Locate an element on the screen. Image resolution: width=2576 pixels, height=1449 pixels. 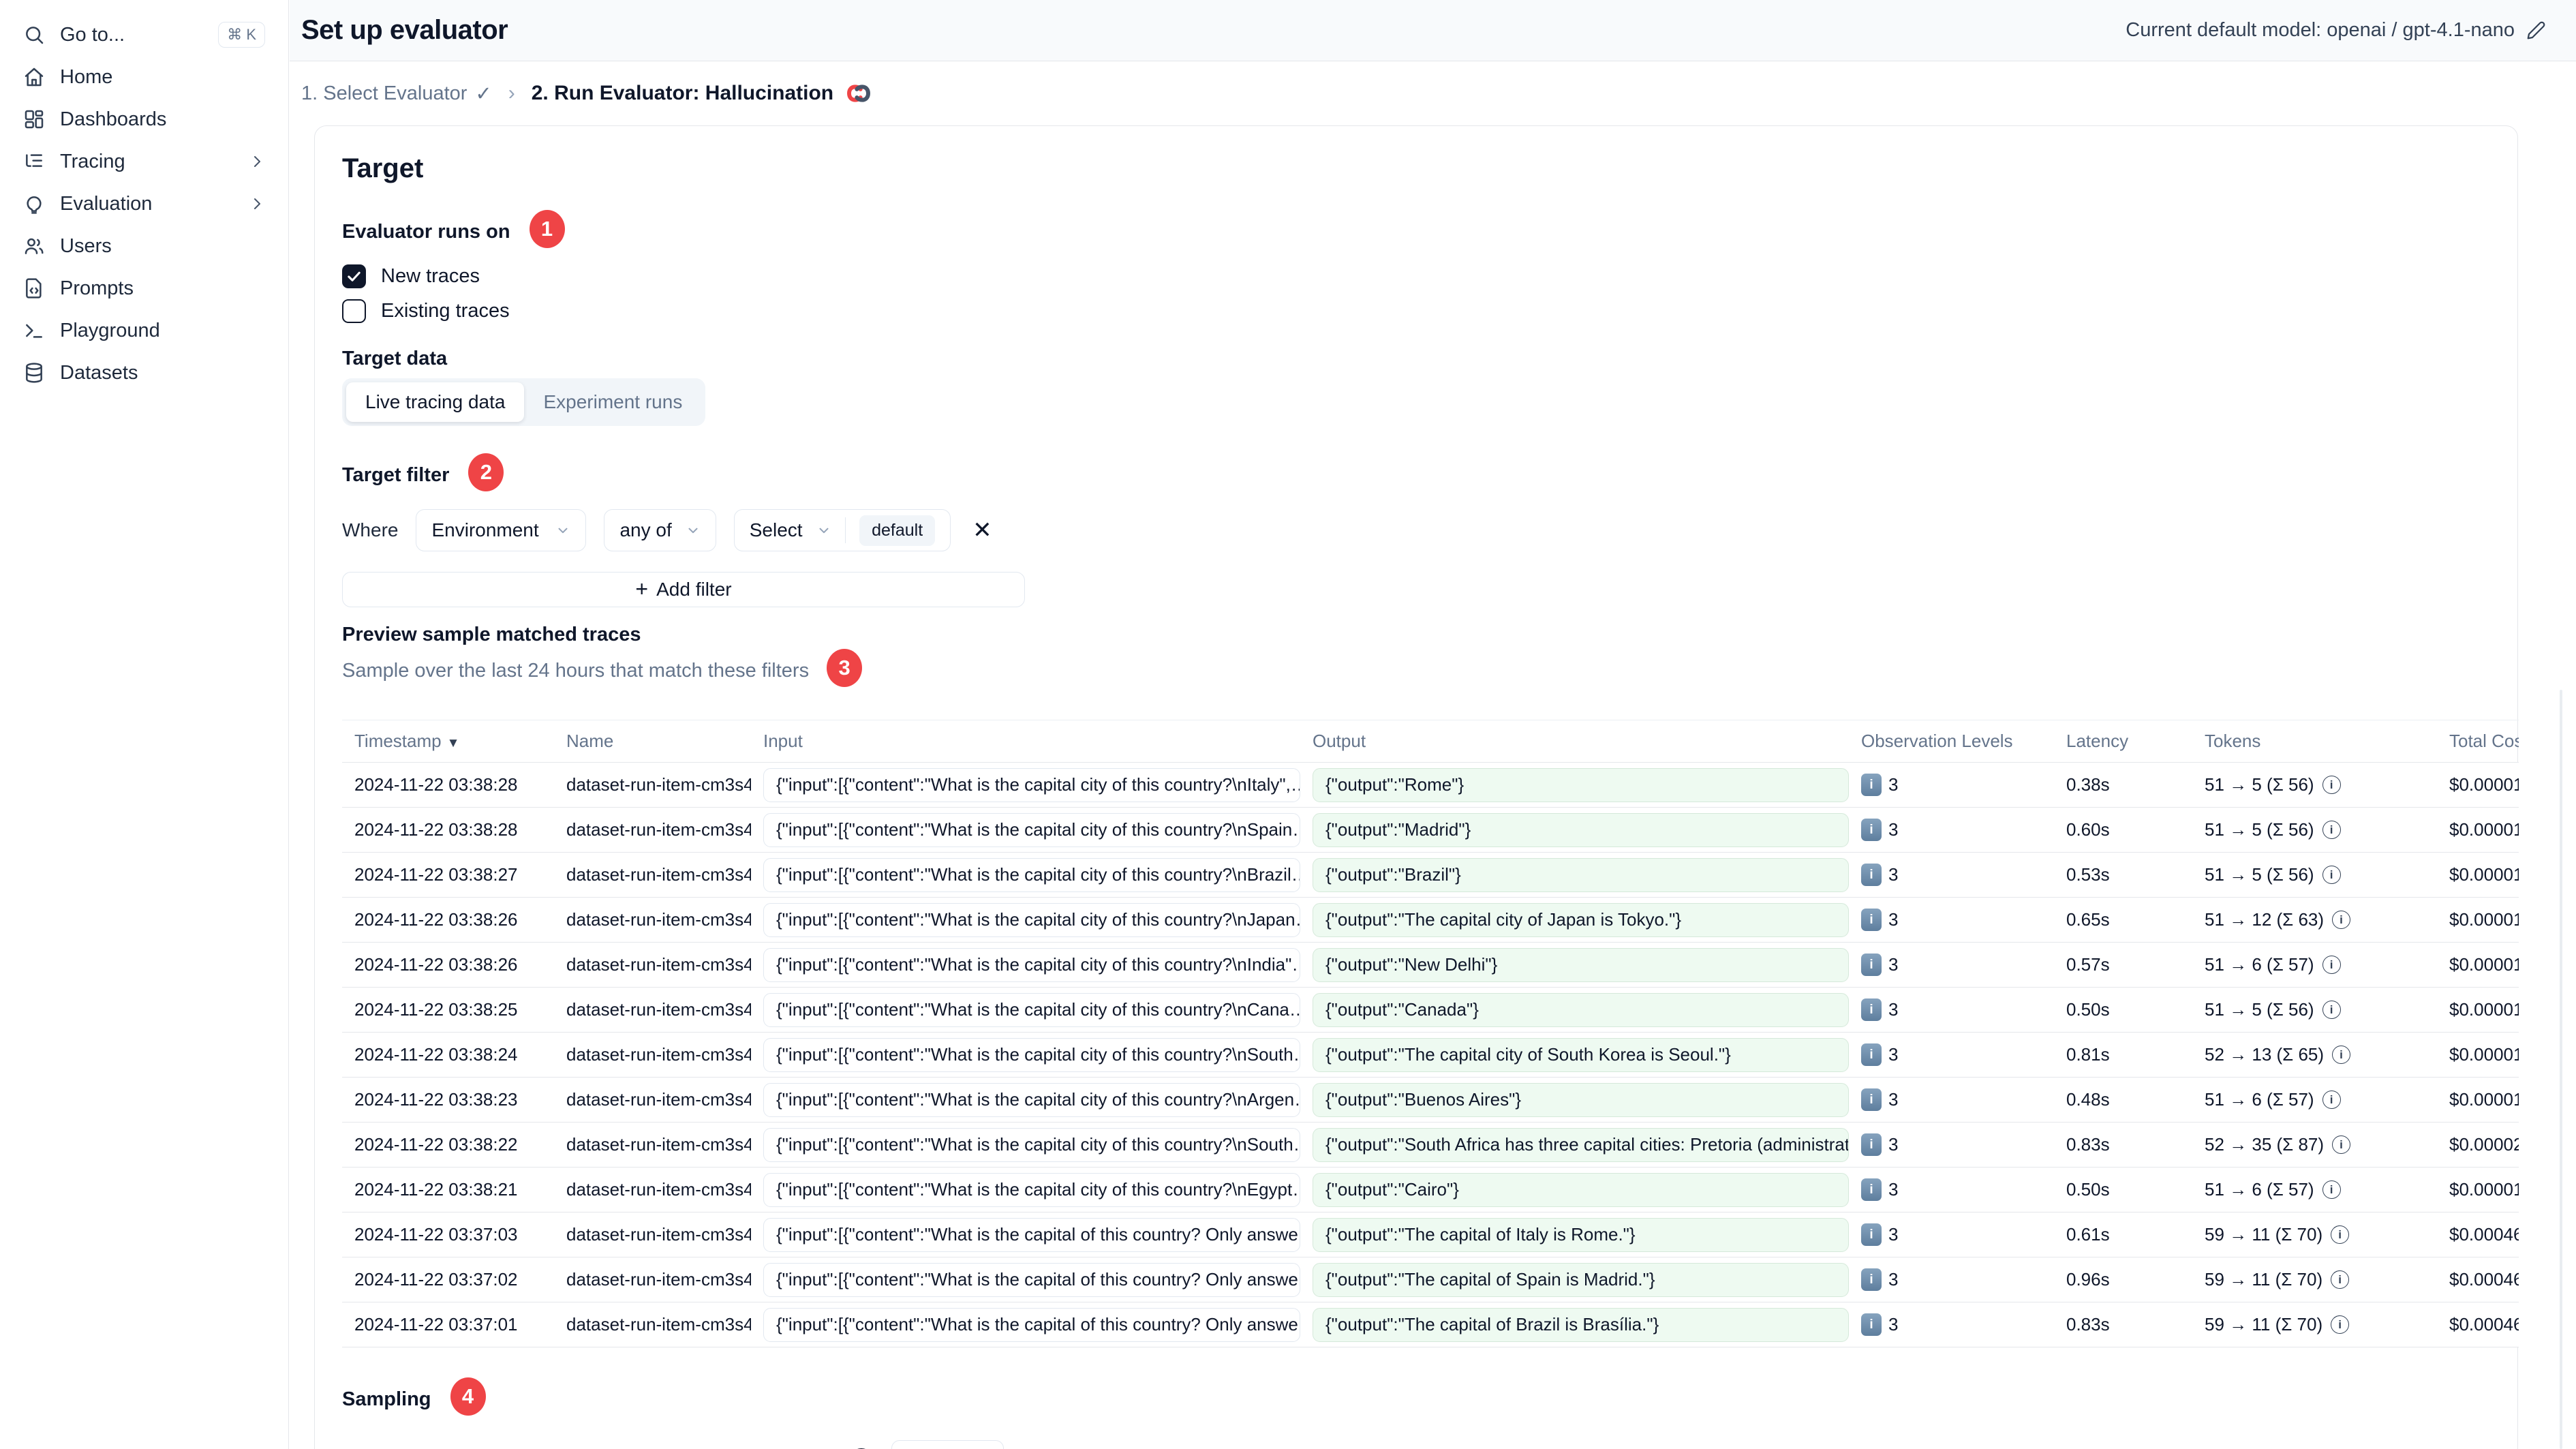
output-preview-box: {"output":"Brazil"} is located at coordinates (1581, 875).